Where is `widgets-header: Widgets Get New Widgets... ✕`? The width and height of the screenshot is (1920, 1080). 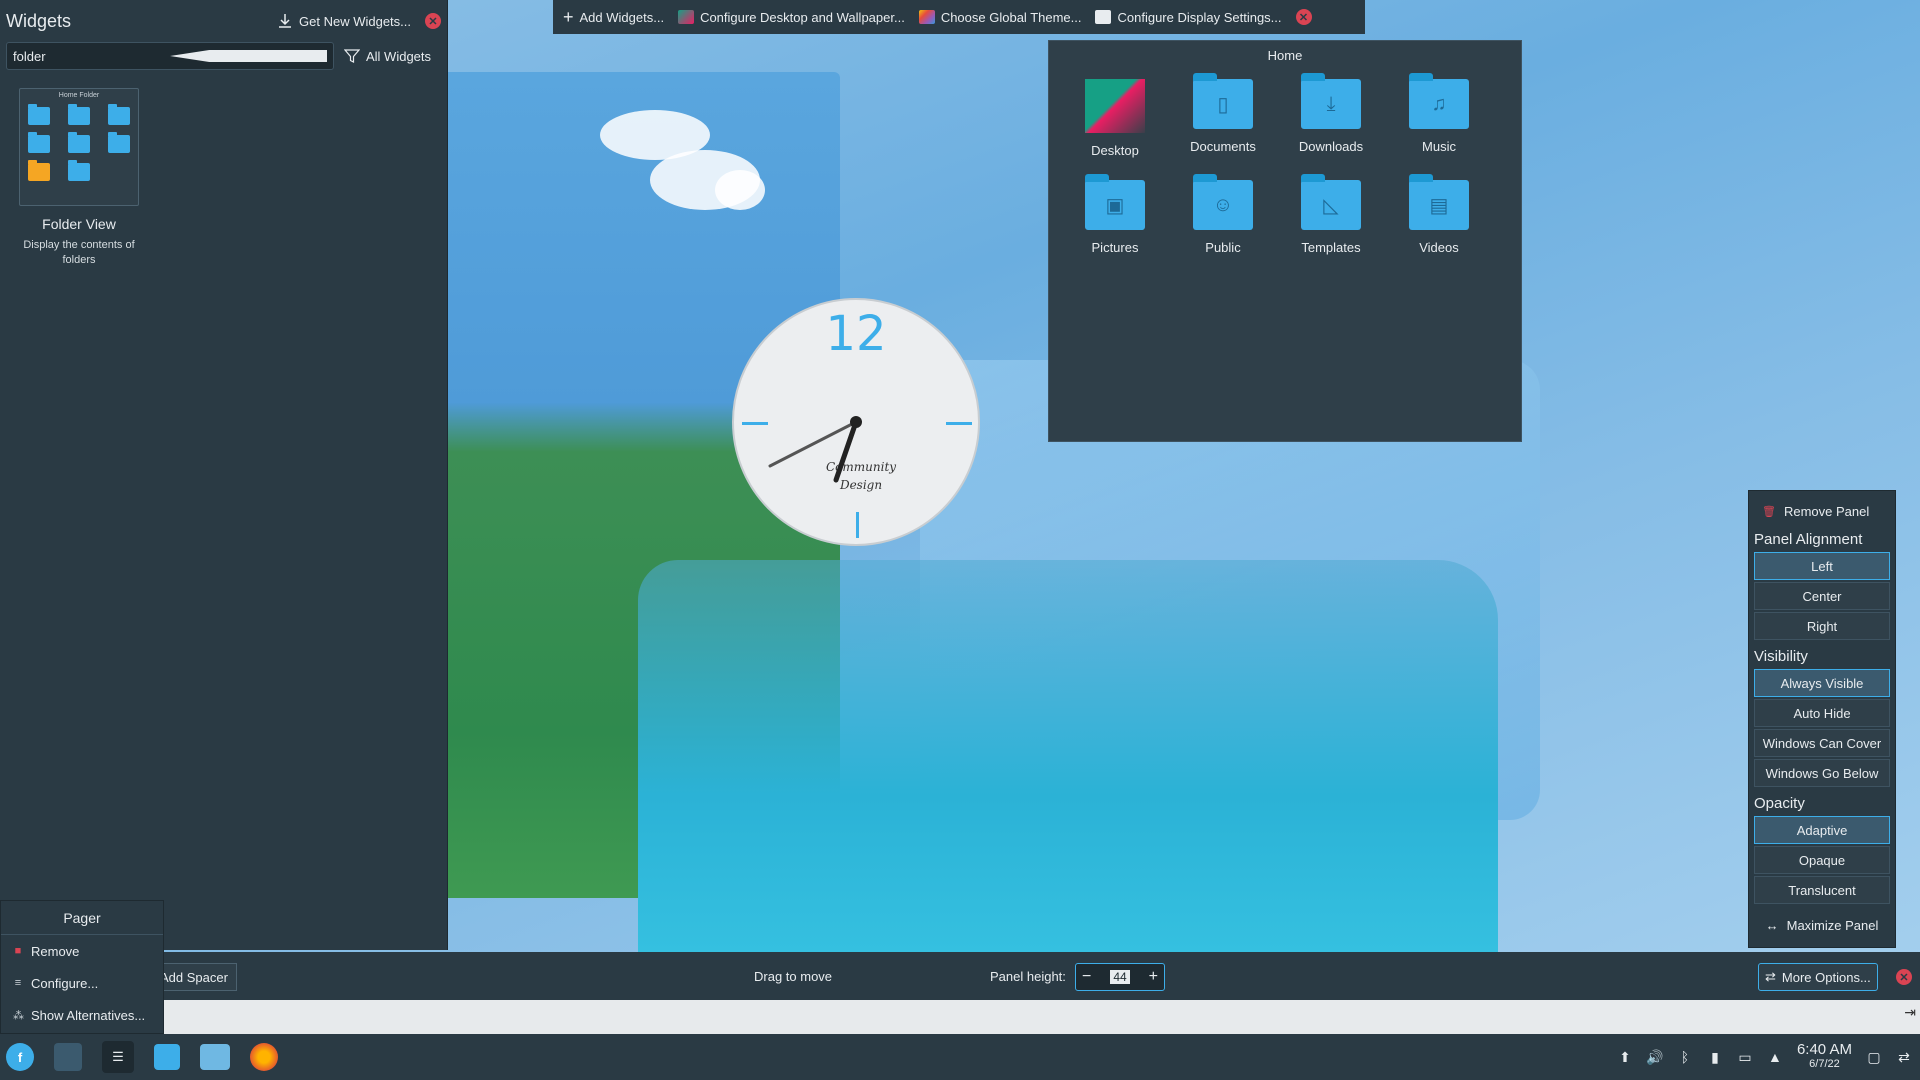
widgets-header: Widgets Get New Widgets... ✕ is located at coordinates (223, 21).